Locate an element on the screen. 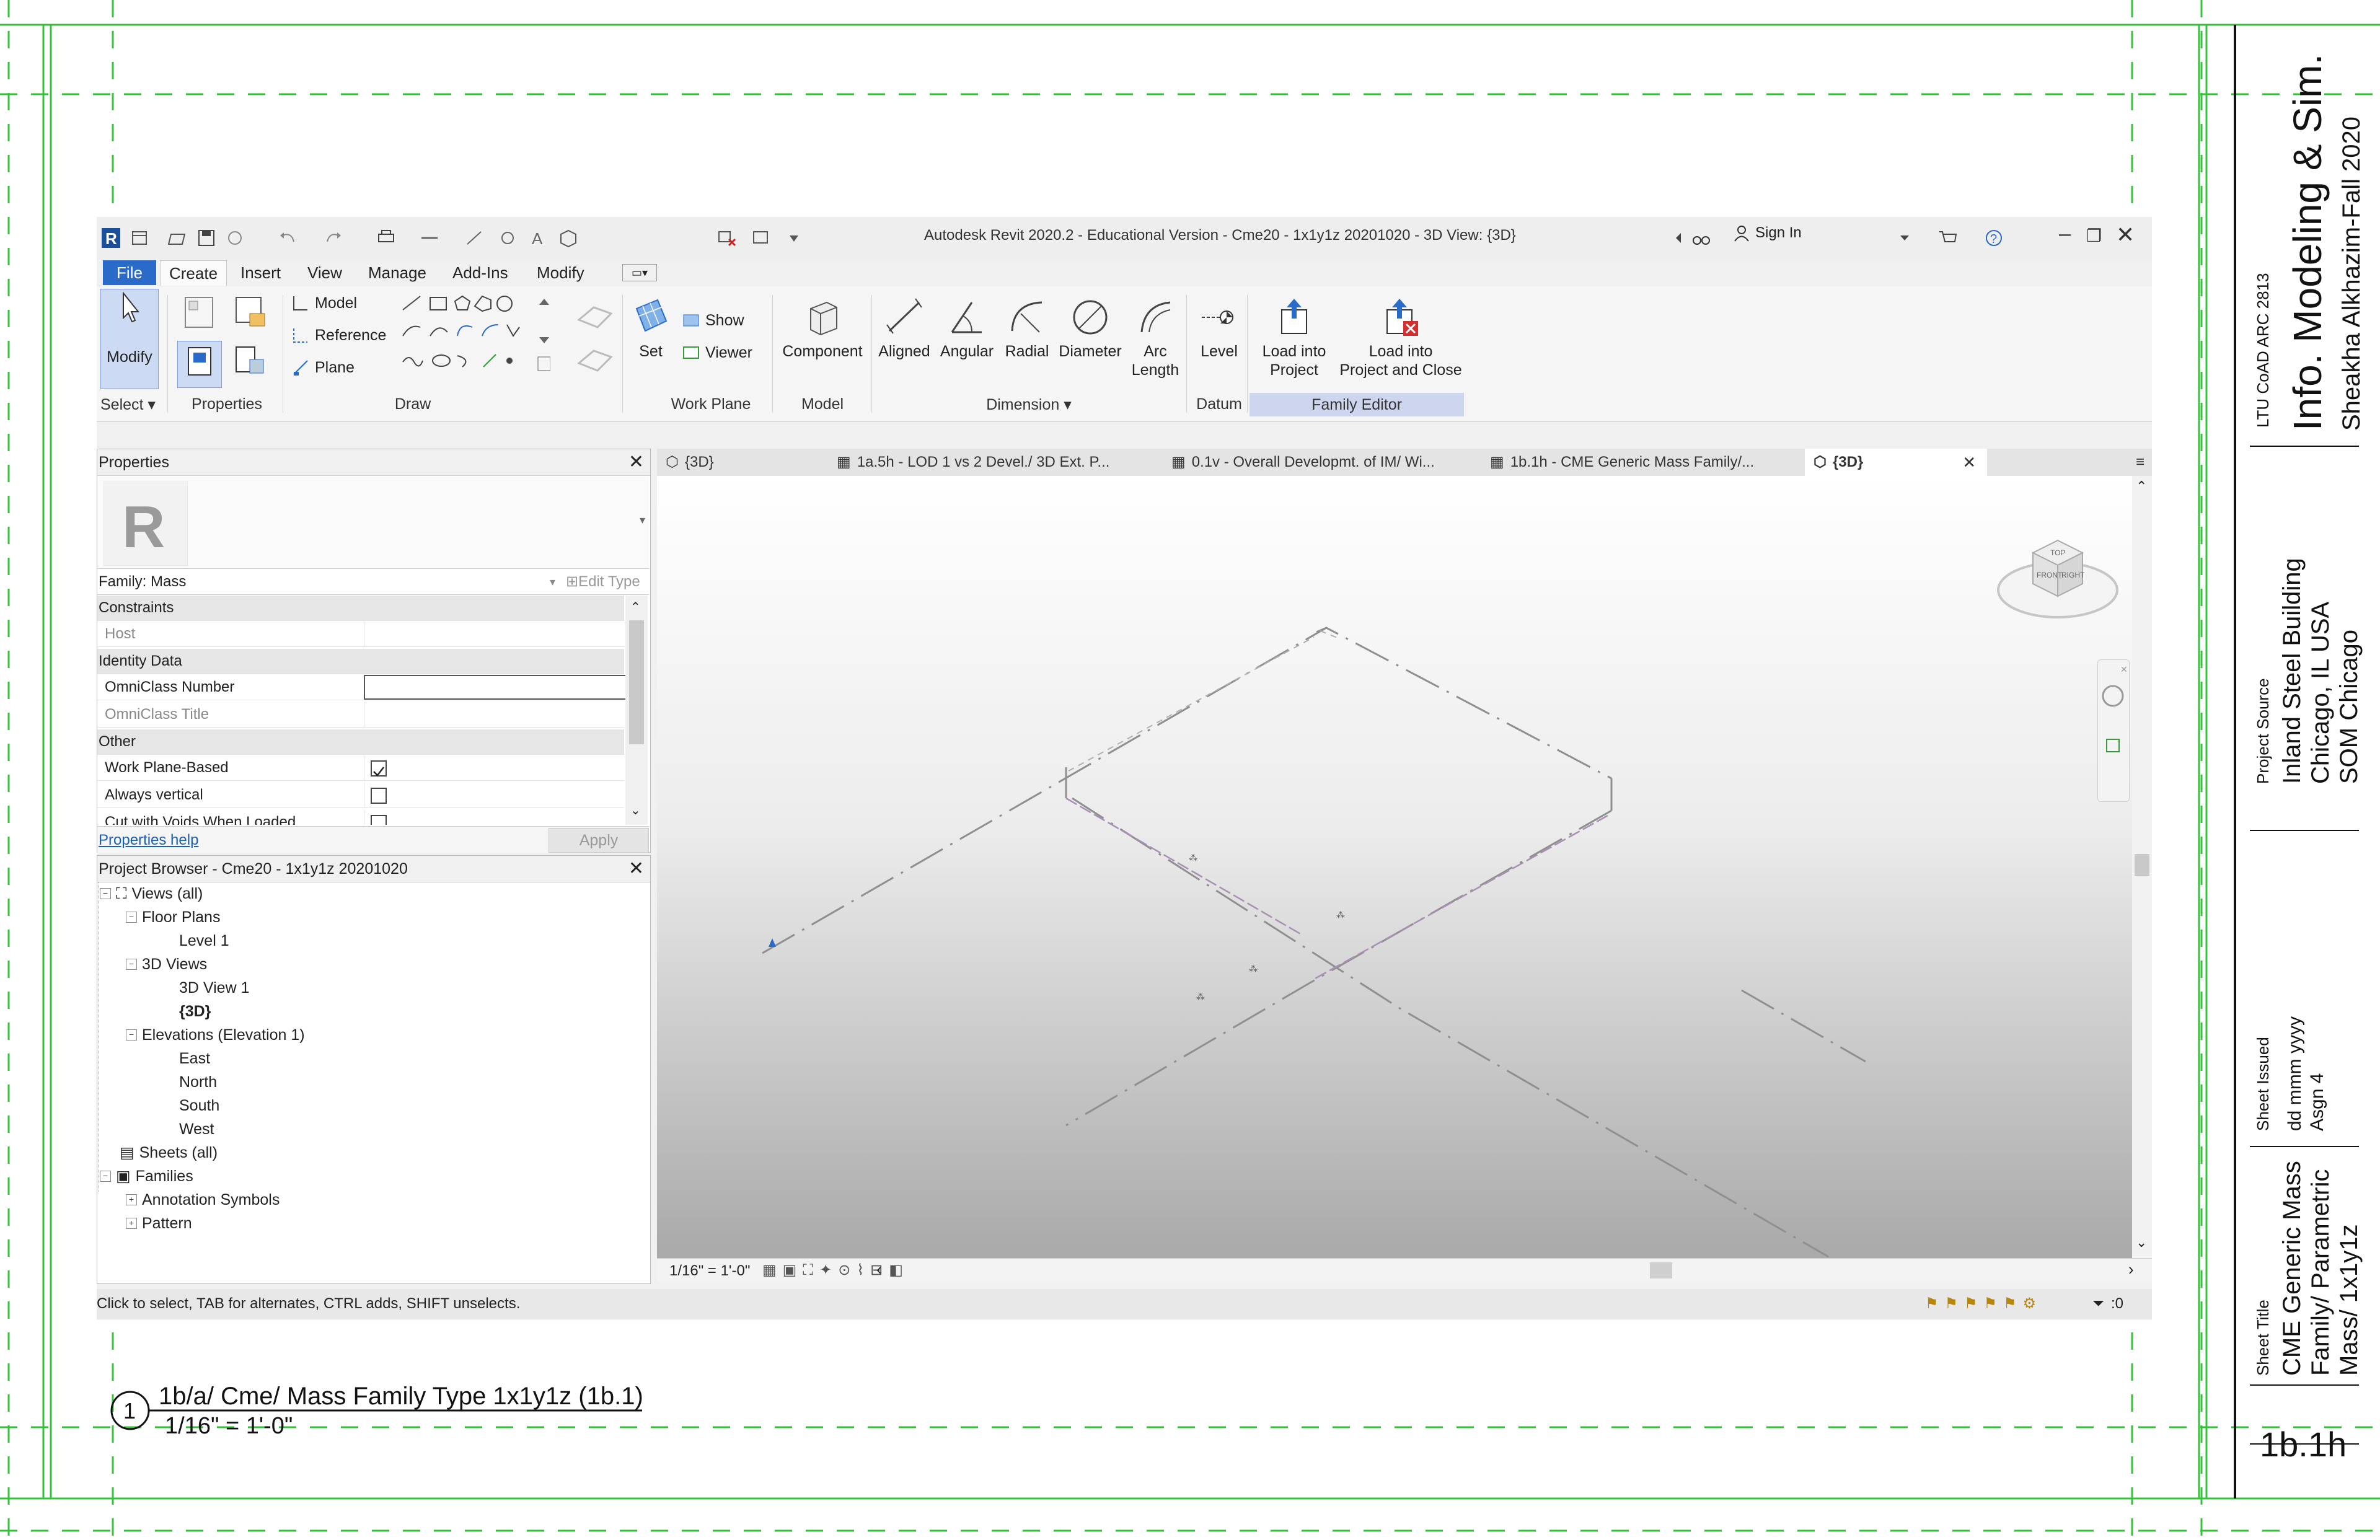  viewcube-top: TOP is located at coordinates (2057, 552).